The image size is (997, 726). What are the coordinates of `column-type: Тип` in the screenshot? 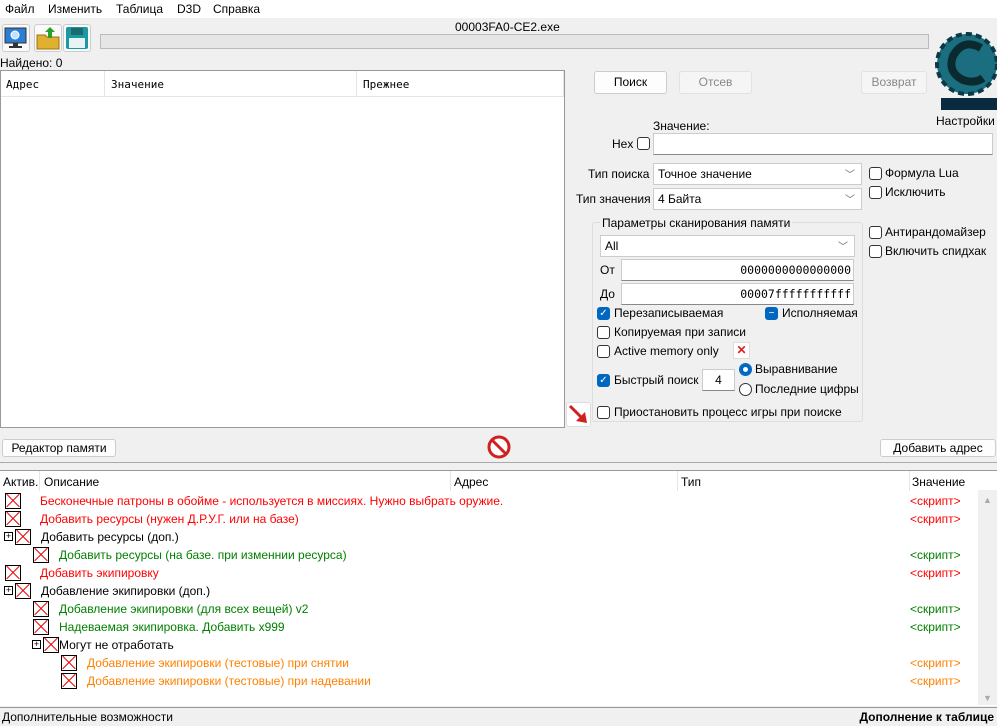 It's located at (691, 482).